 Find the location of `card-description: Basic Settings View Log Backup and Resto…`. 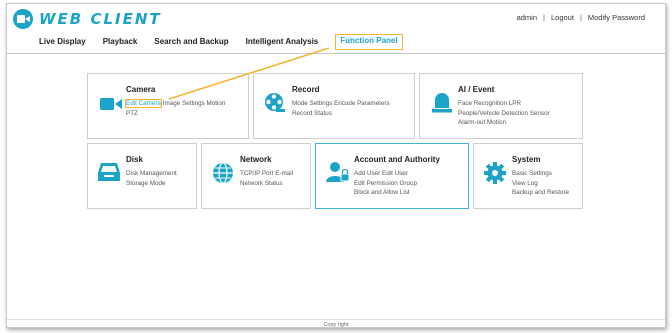

card-description: Basic Settings View Log Backup and Resto… is located at coordinates (547, 183).